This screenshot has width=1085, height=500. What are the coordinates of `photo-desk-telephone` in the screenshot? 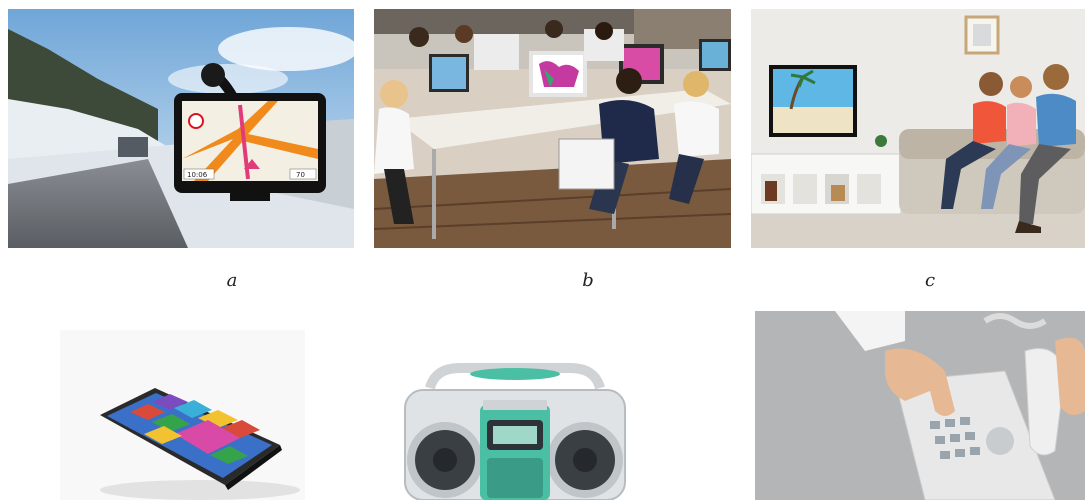 It's located at (920, 405).